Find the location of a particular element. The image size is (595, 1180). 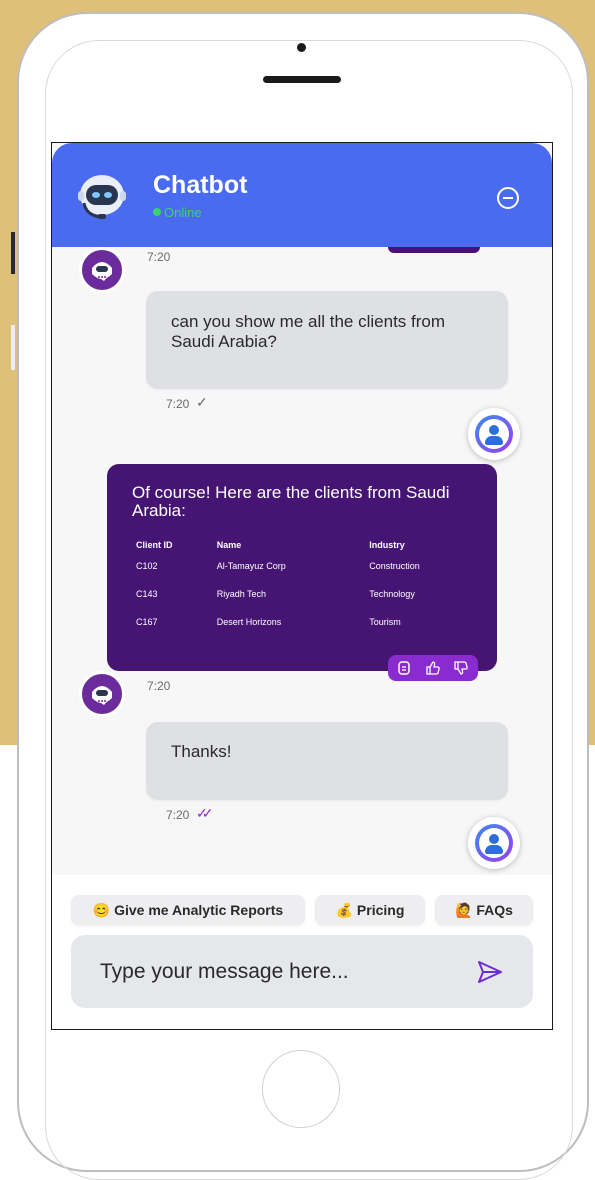

table-cell: Al-Tamayuz Corp is located at coordinates (251, 566).